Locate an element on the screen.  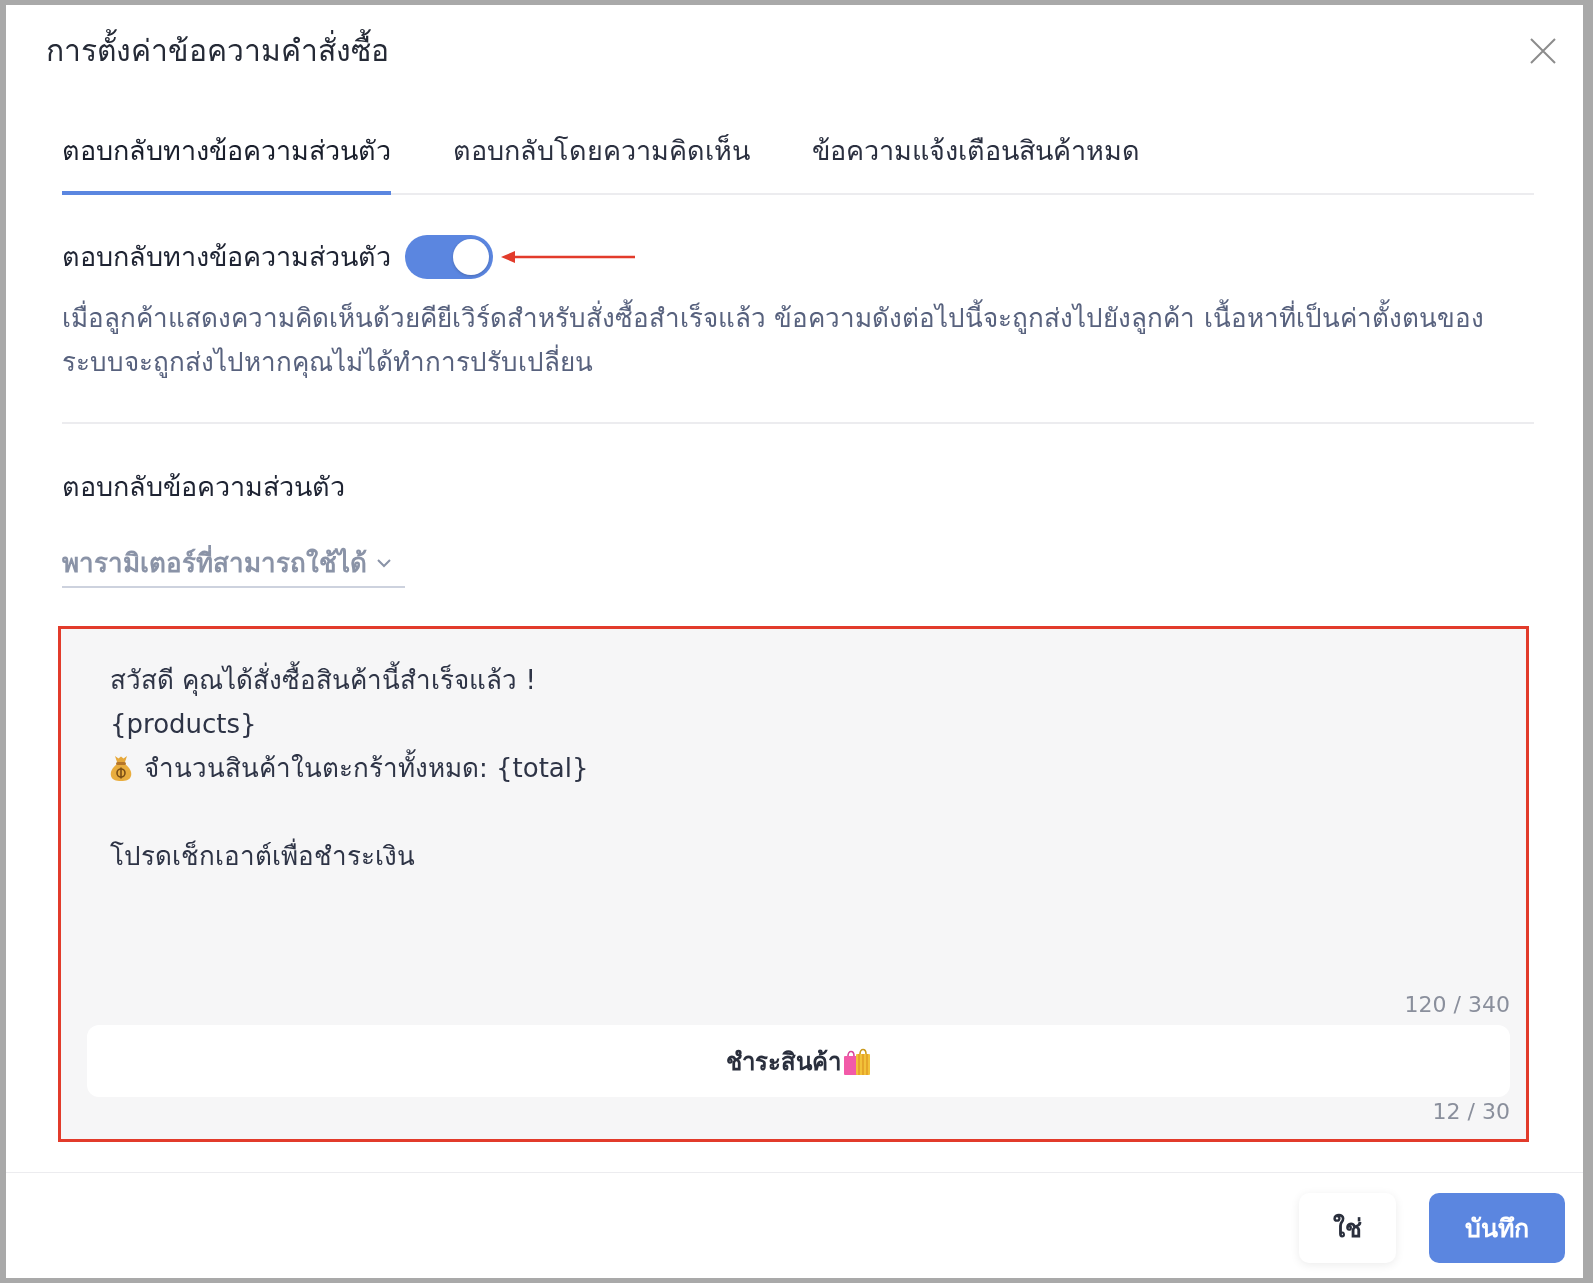
character-count: 12 / 30 is located at coordinates (1471, 1112).